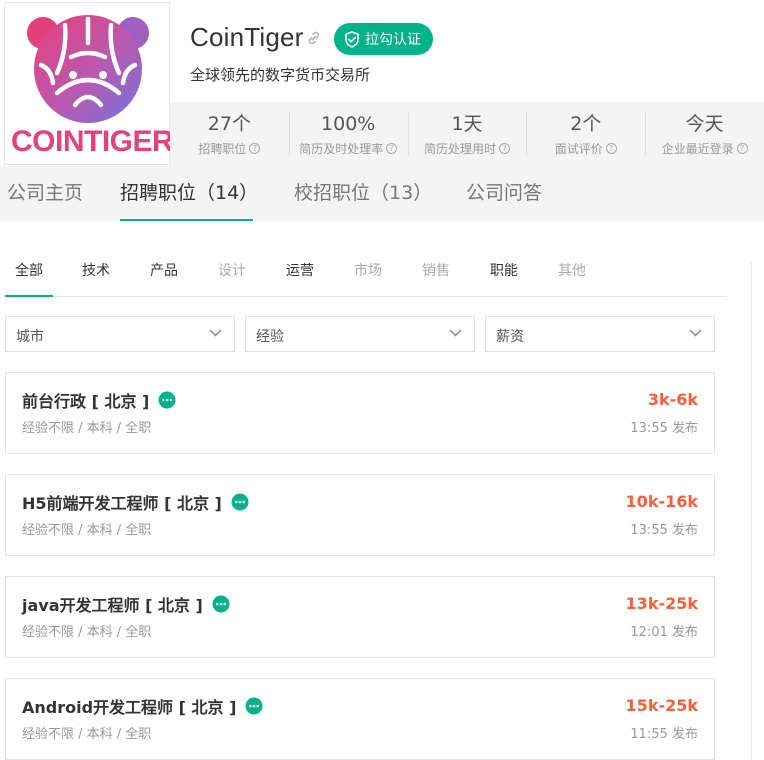 The image size is (764, 760). I want to click on salary-filter-select: 薪资, so click(600, 334).